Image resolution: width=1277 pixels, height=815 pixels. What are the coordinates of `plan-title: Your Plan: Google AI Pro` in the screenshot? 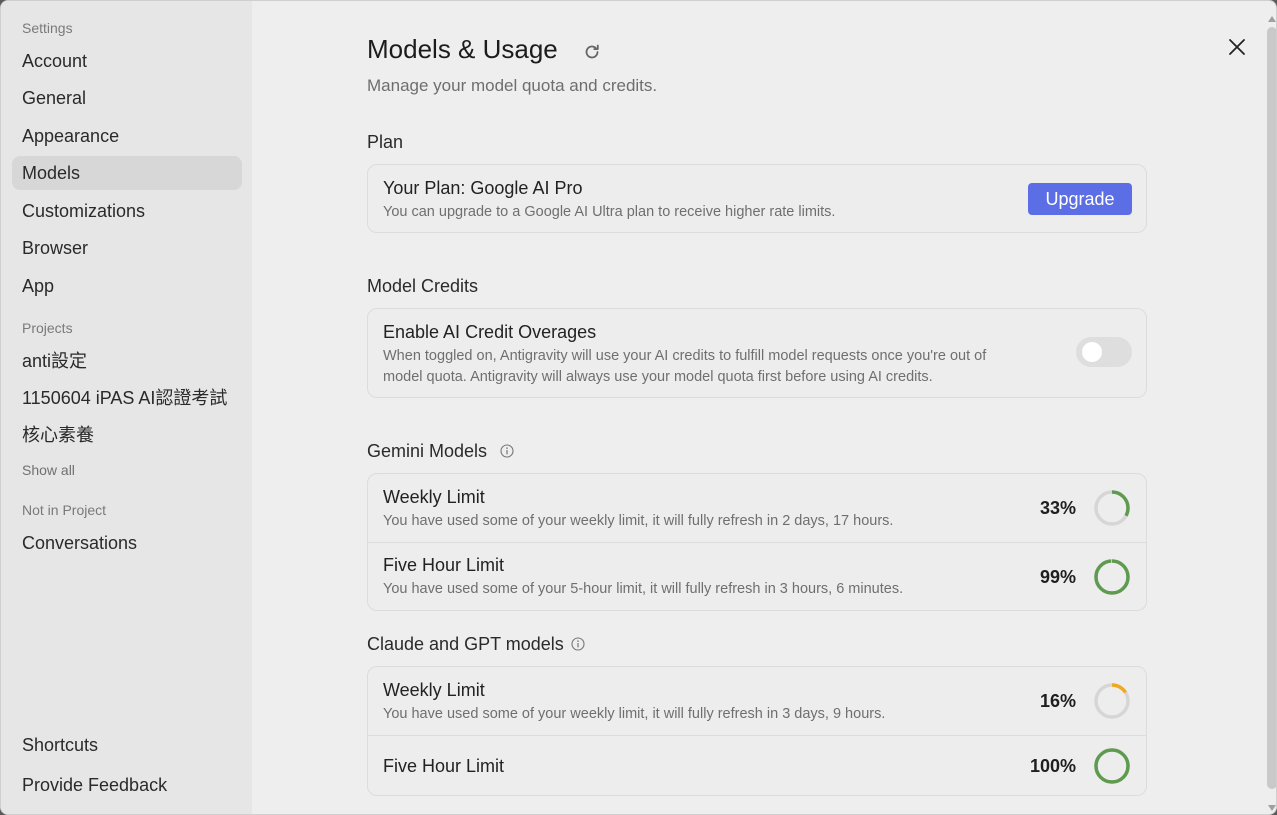 It's located at (483, 188).